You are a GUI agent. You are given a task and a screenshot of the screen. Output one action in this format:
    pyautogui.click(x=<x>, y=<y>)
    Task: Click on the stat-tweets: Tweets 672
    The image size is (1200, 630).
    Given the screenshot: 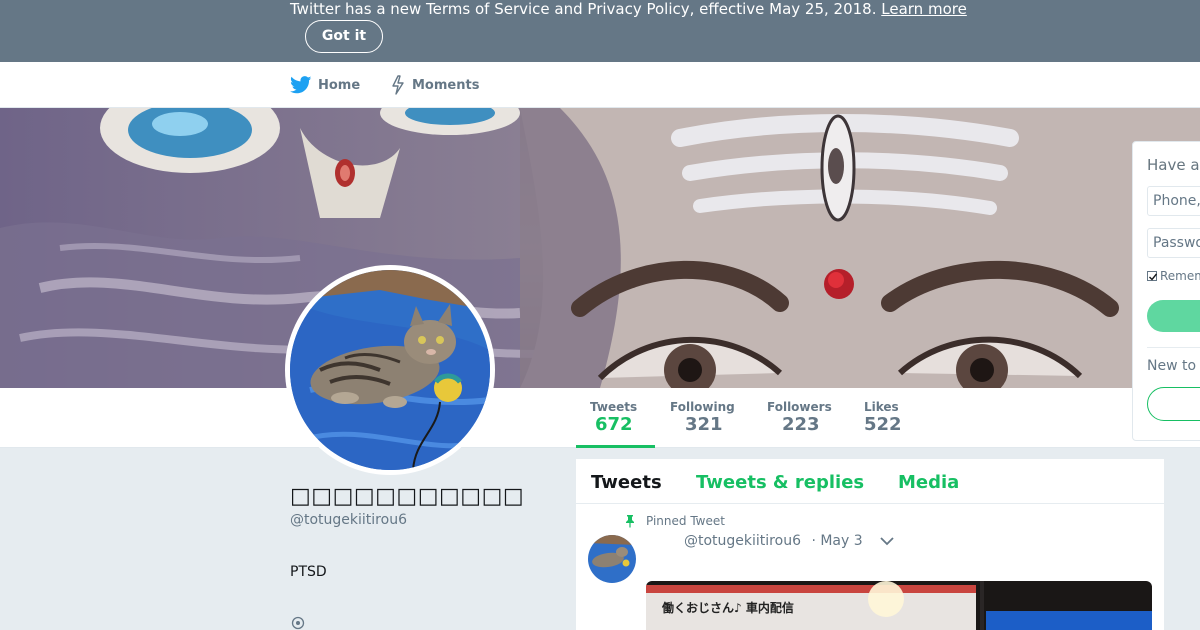 What is the action you would take?
    pyautogui.click(x=613, y=417)
    